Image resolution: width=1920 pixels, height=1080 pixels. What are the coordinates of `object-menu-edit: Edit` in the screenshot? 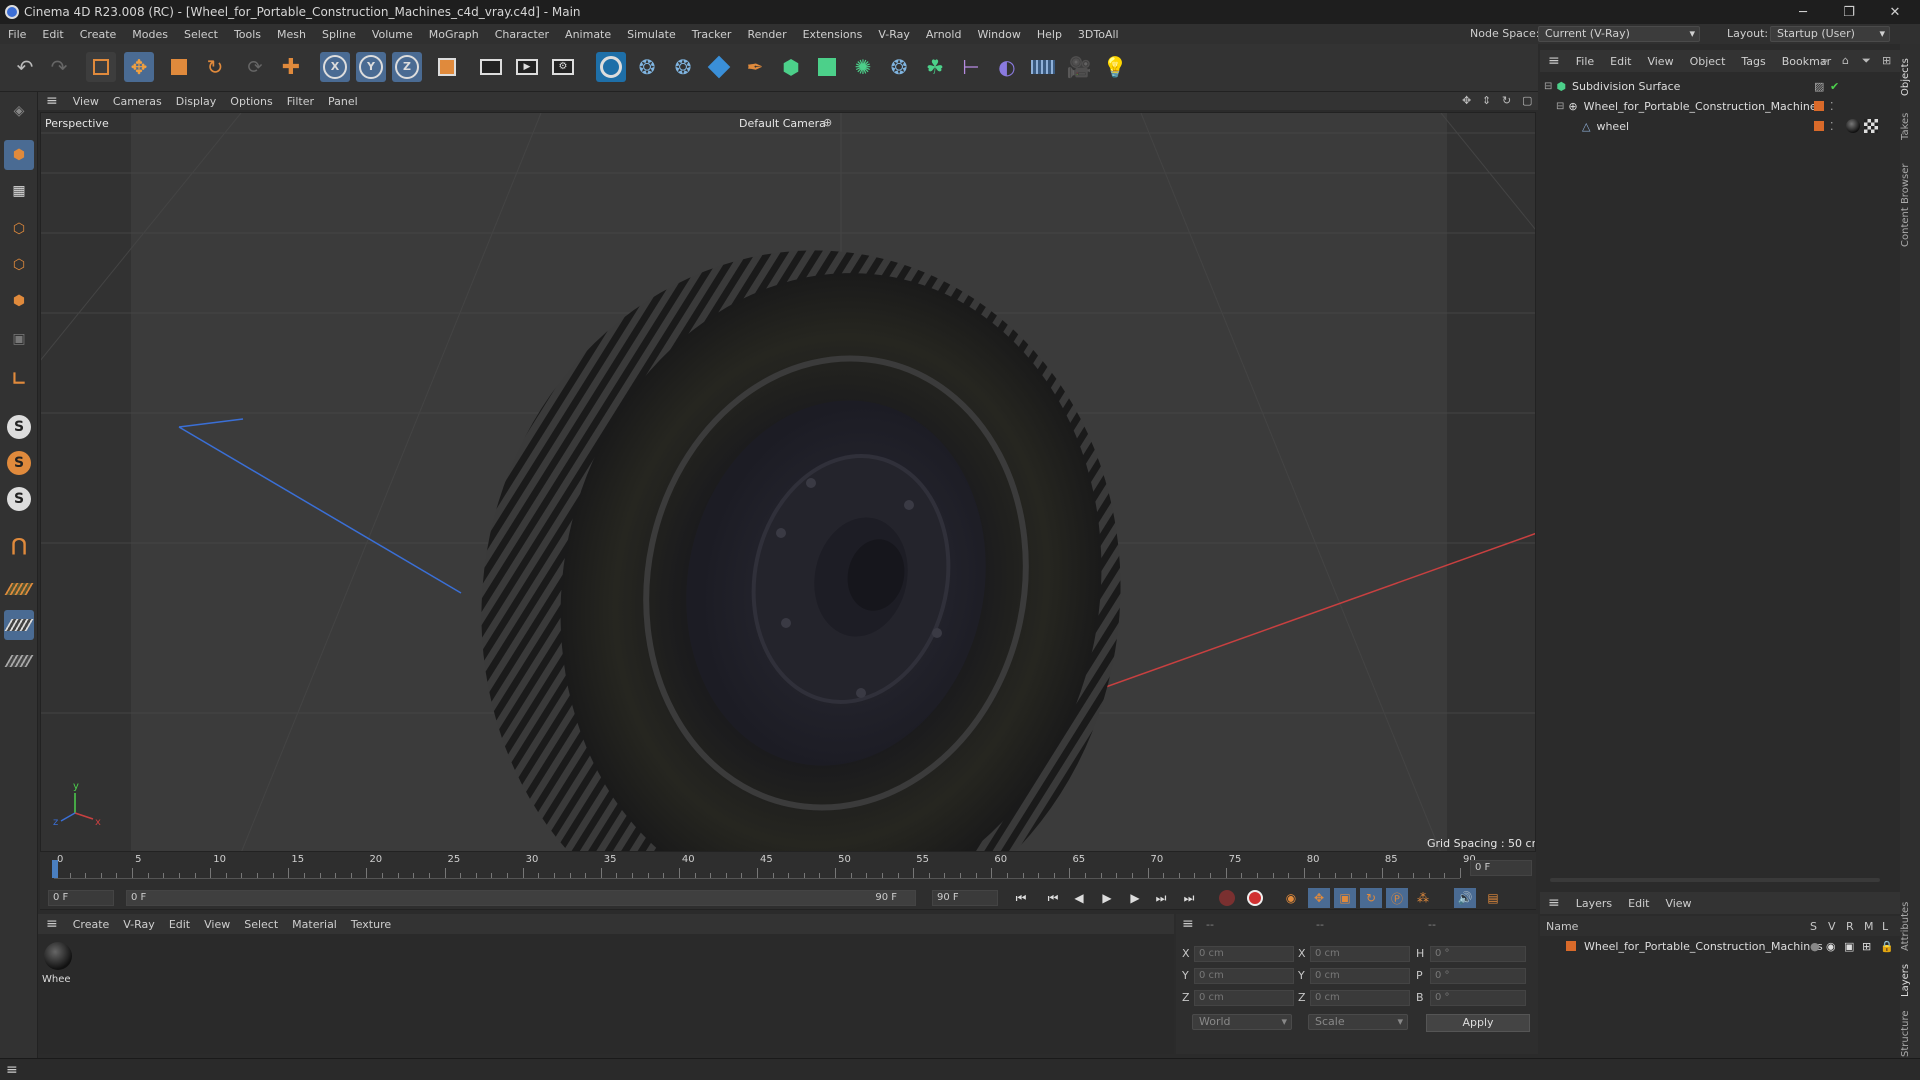 It's located at (1620, 61).